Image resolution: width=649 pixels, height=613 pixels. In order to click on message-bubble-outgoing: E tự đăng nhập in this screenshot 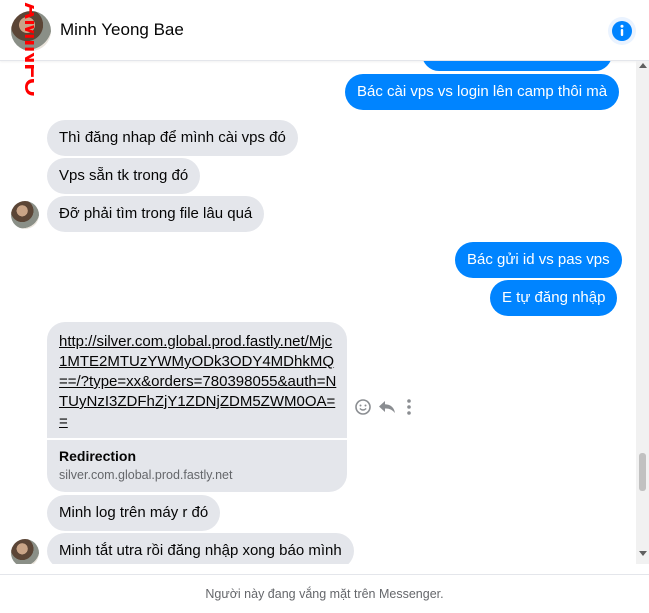, I will do `click(554, 298)`.